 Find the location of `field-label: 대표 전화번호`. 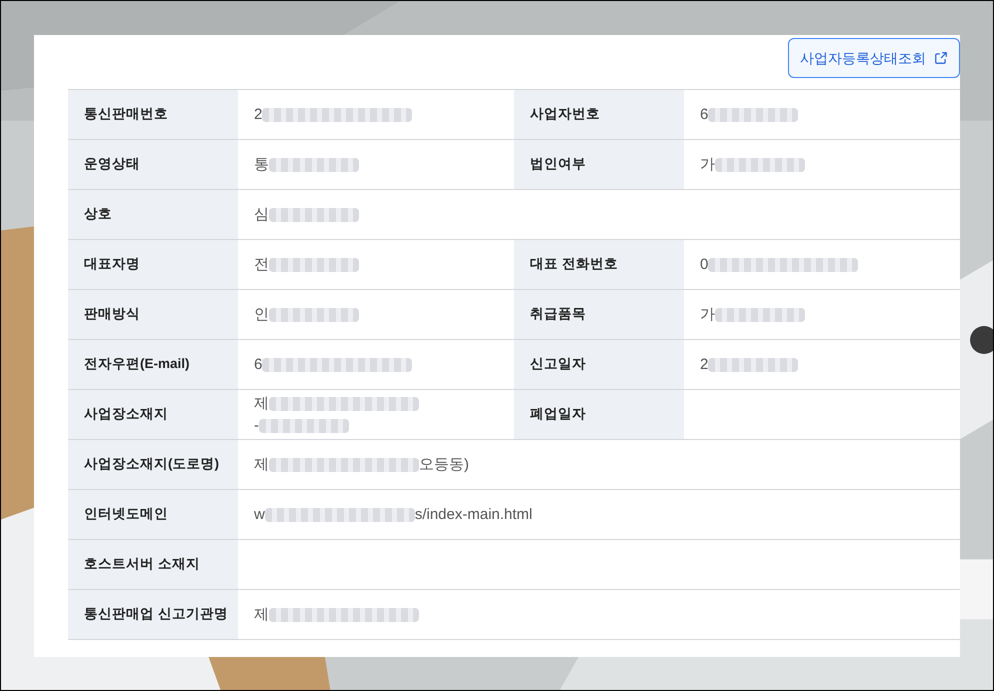

field-label: 대표 전화번호 is located at coordinates (574, 264).